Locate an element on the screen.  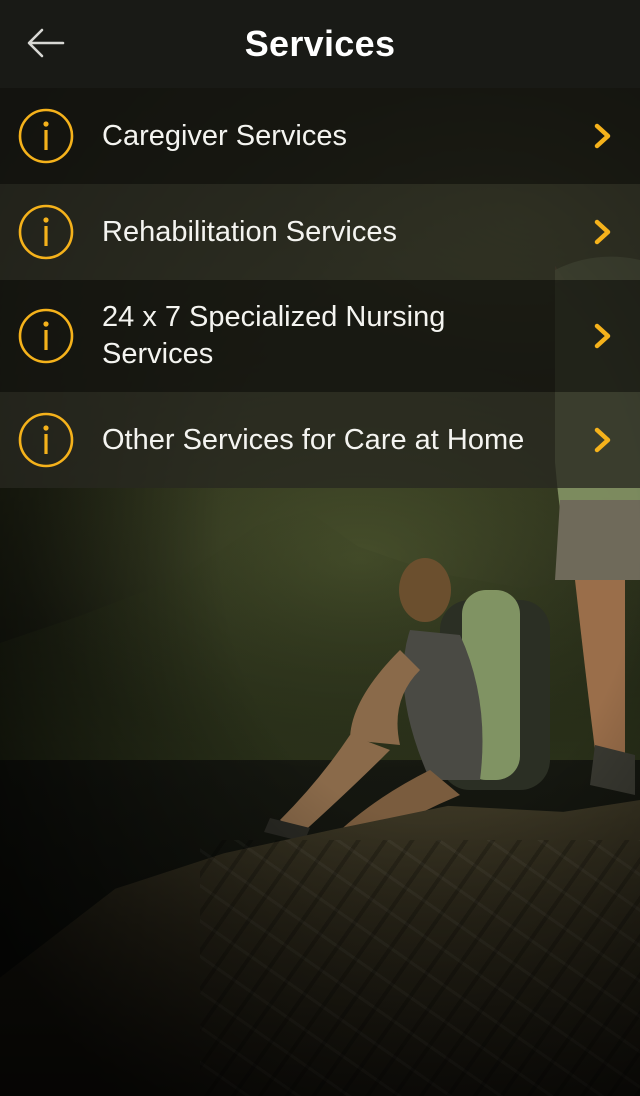
list-item-caregiver-services: Caregiver Services is located at coordinates (320, 136).